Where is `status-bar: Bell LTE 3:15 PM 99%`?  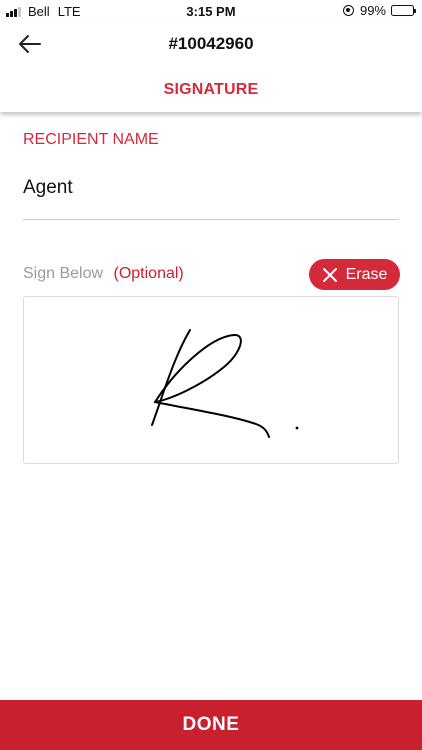 status-bar: Bell LTE 3:15 PM 99% is located at coordinates (211, 11).